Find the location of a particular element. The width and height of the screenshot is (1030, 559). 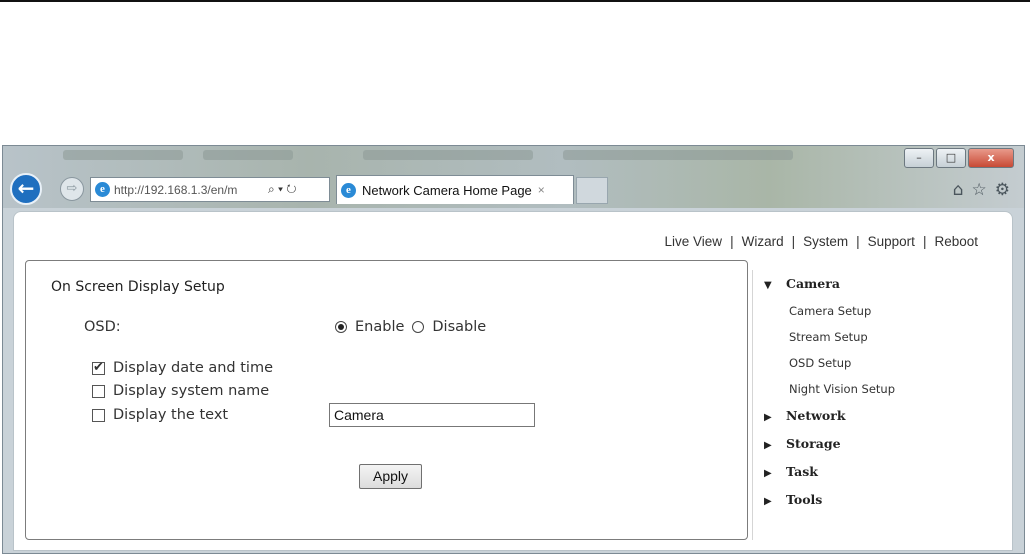

back-button: ← is located at coordinates (26, 189).